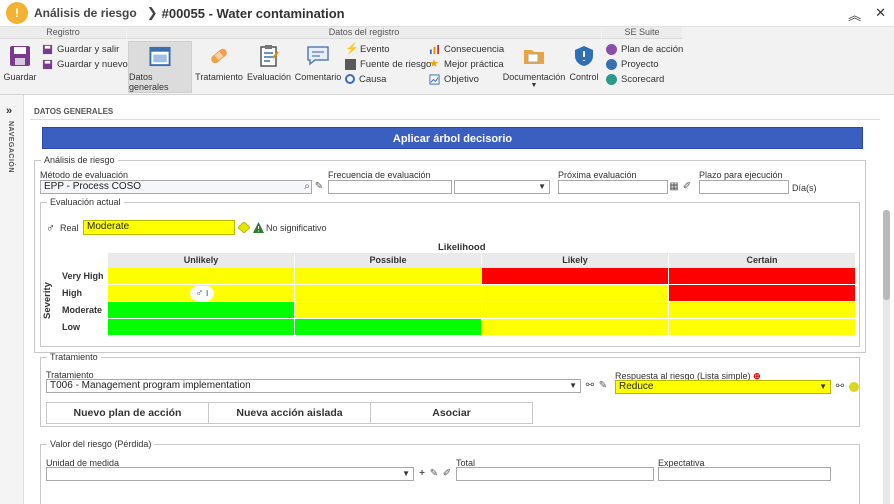  What do you see at coordinates (886, 357) in the screenshot?
I see `vertical-scrollbar` at bounding box center [886, 357].